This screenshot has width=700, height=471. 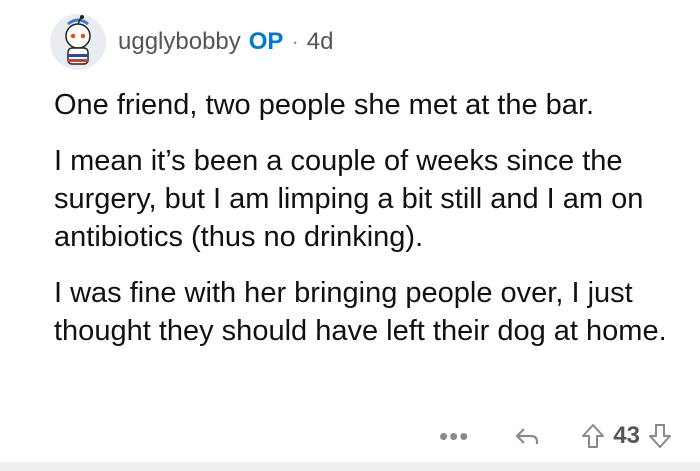 I want to click on divider, so click(x=350, y=466).